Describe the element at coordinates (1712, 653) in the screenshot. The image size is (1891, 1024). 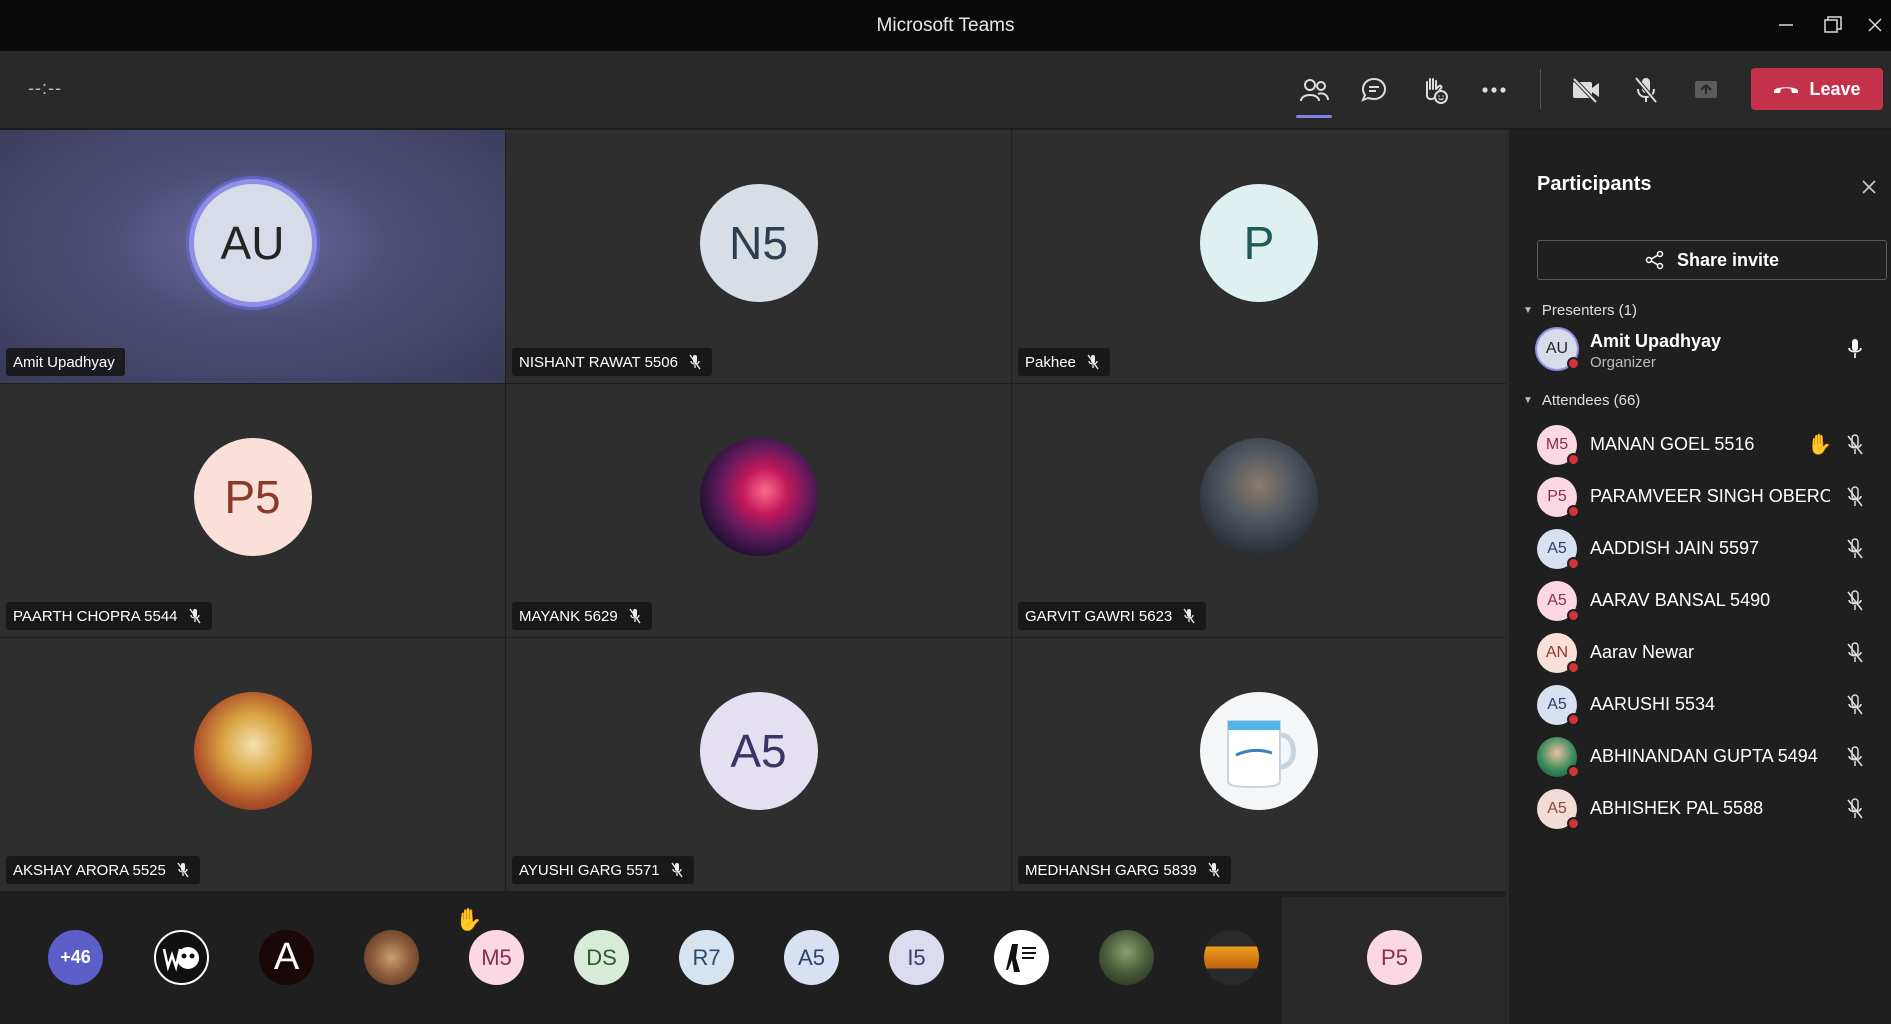
I see `attendee-row: AN Aarav Newar` at that location.